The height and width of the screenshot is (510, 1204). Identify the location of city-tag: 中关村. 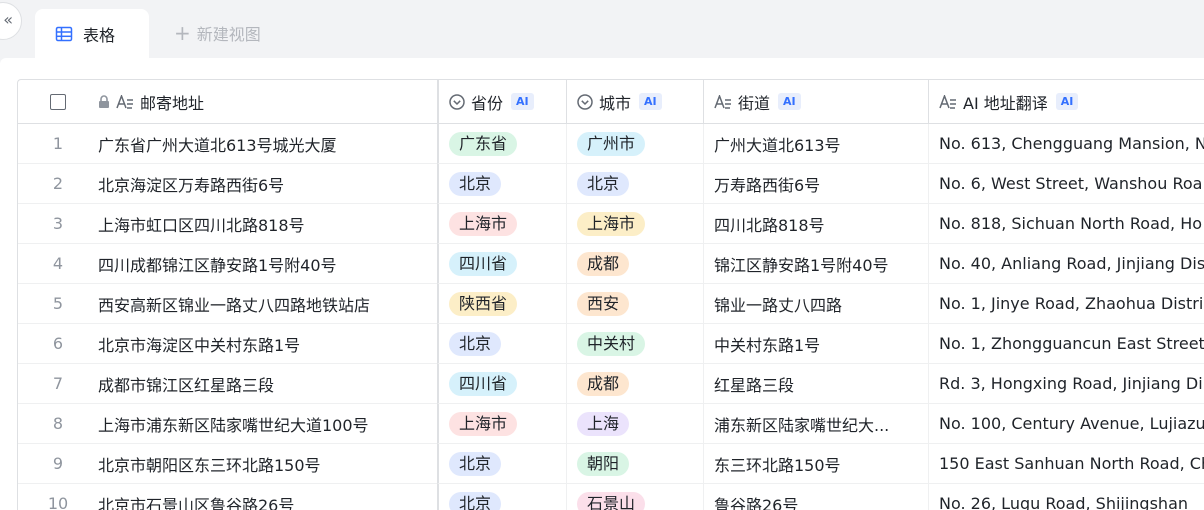
(611, 343).